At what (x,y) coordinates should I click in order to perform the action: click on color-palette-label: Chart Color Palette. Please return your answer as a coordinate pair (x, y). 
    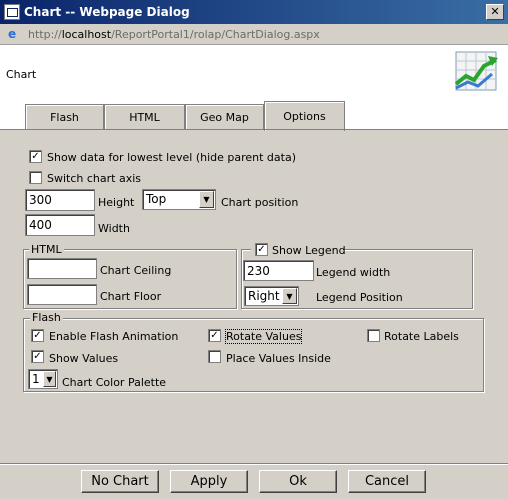
    Looking at the image, I should click on (114, 382).